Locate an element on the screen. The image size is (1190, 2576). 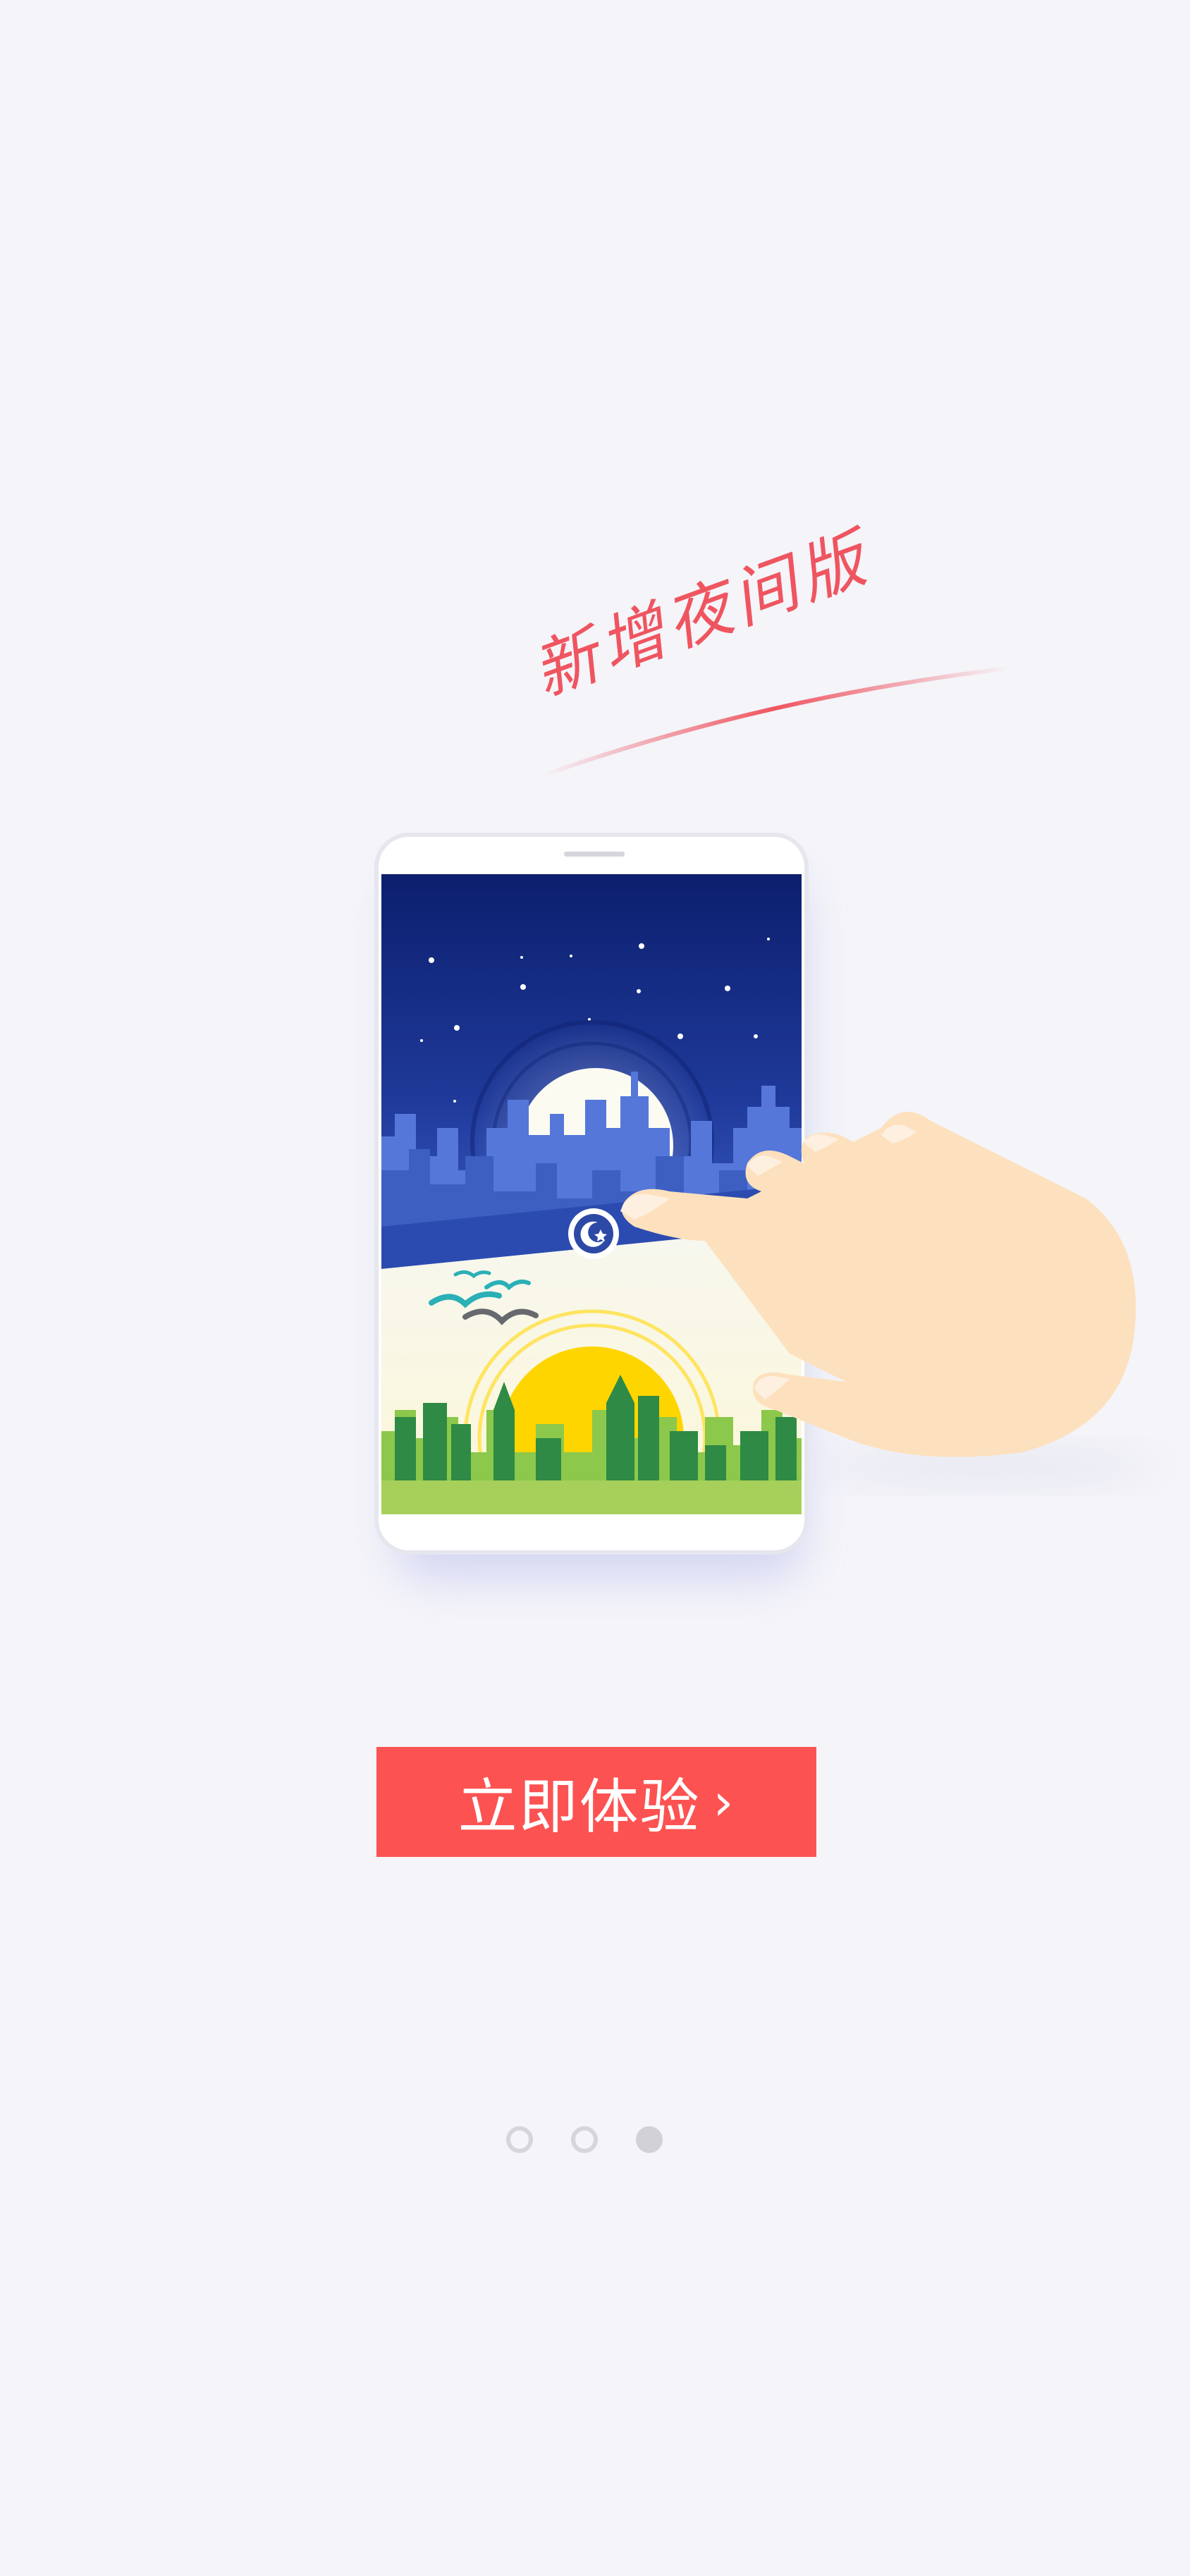
try-now-label: 立即体验 is located at coordinates (580, 1806).